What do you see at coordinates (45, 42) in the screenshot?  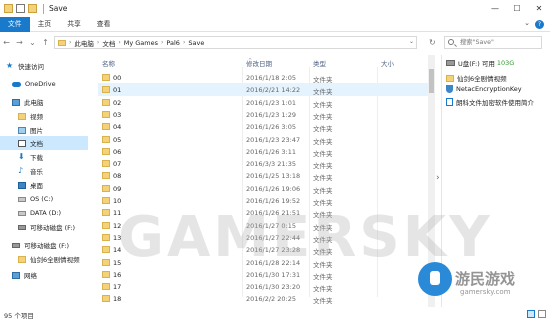 I see `up-button: ↑` at bounding box center [45, 42].